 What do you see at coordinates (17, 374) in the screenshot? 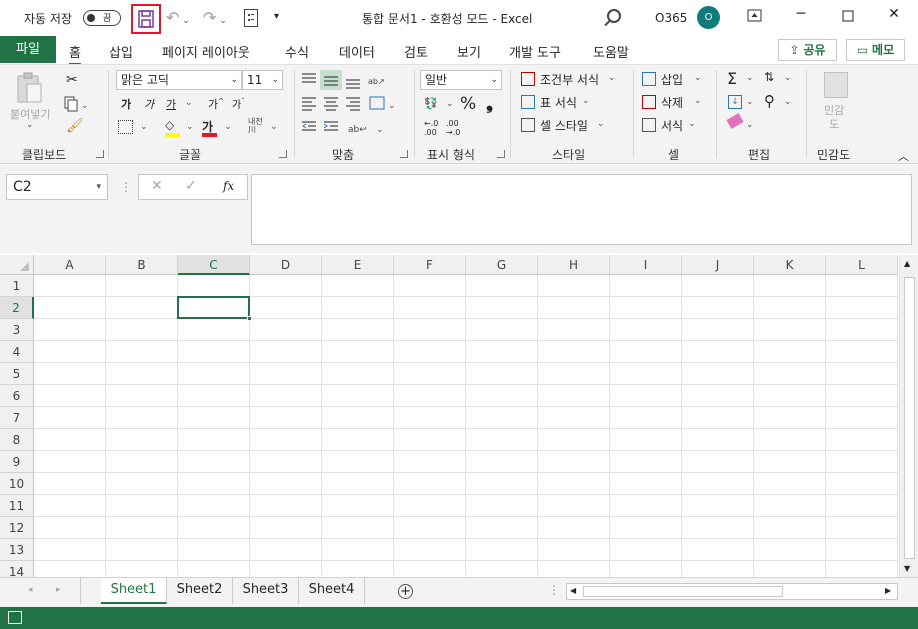
I see `row-header-5: 5` at bounding box center [17, 374].